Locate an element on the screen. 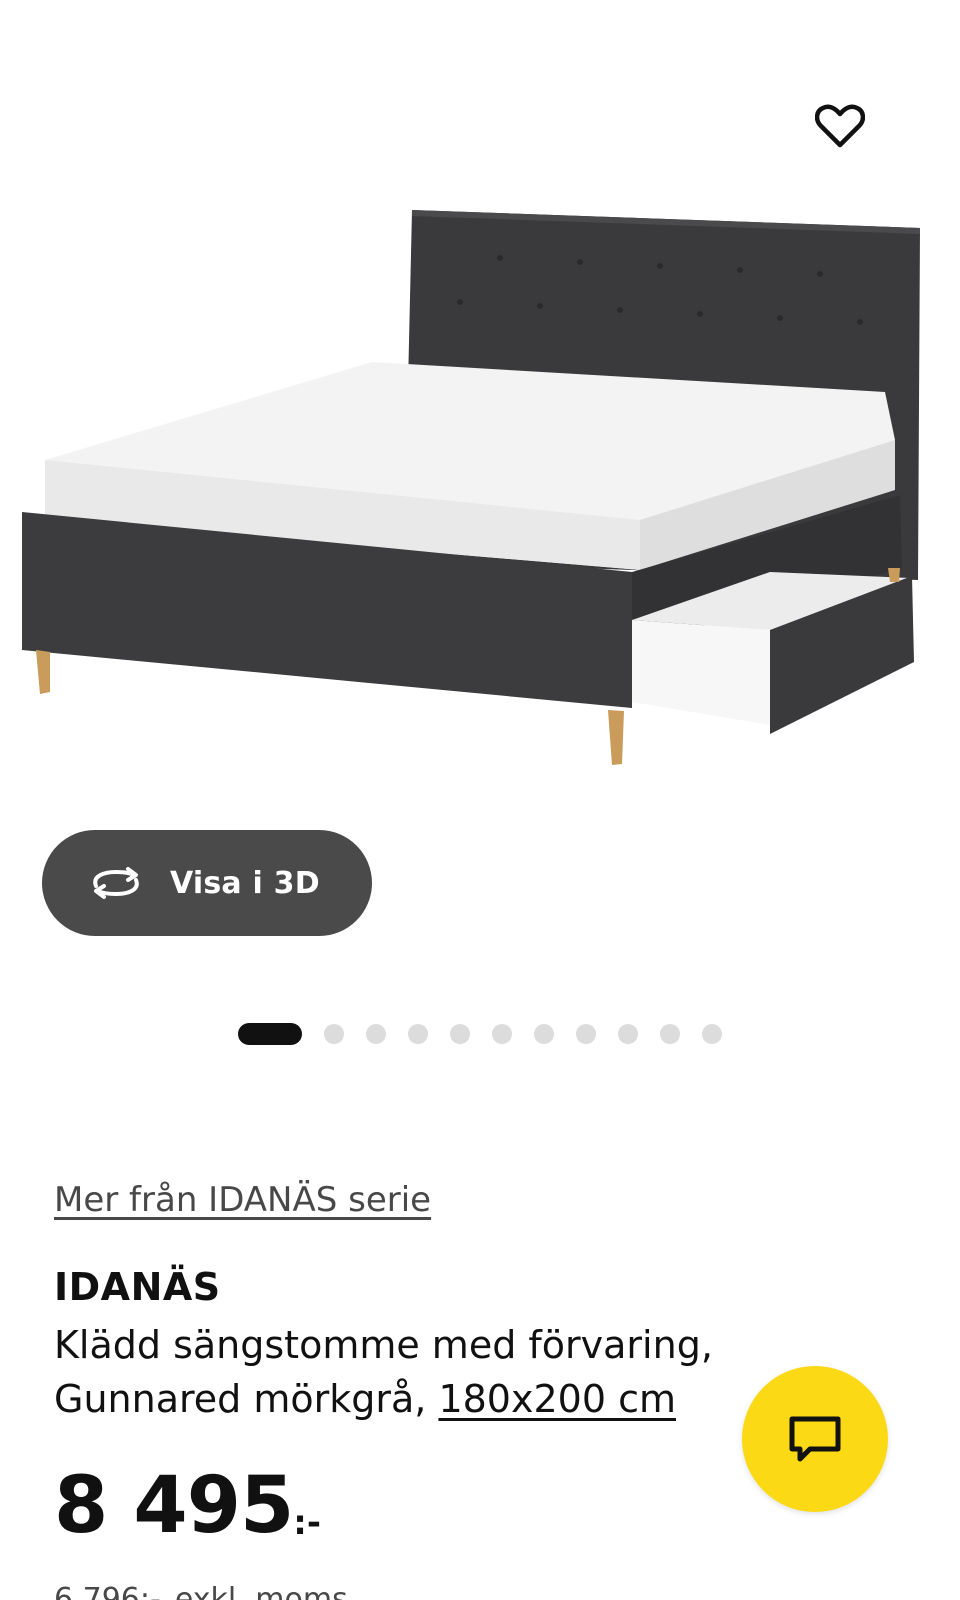 The height and width of the screenshot is (1600, 960). chat-button is located at coordinates (815, 1439).